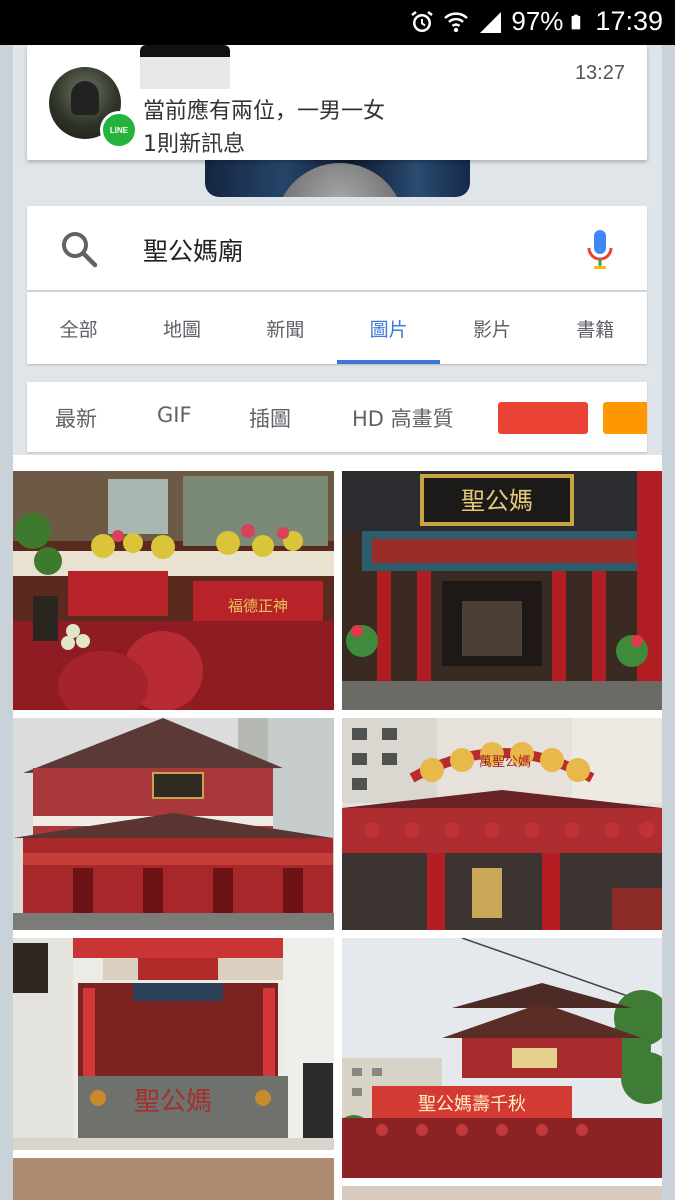  What do you see at coordinates (388, 328) in the screenshot?
I see `tab-images: 圖片` at bounding box center [388, 328].